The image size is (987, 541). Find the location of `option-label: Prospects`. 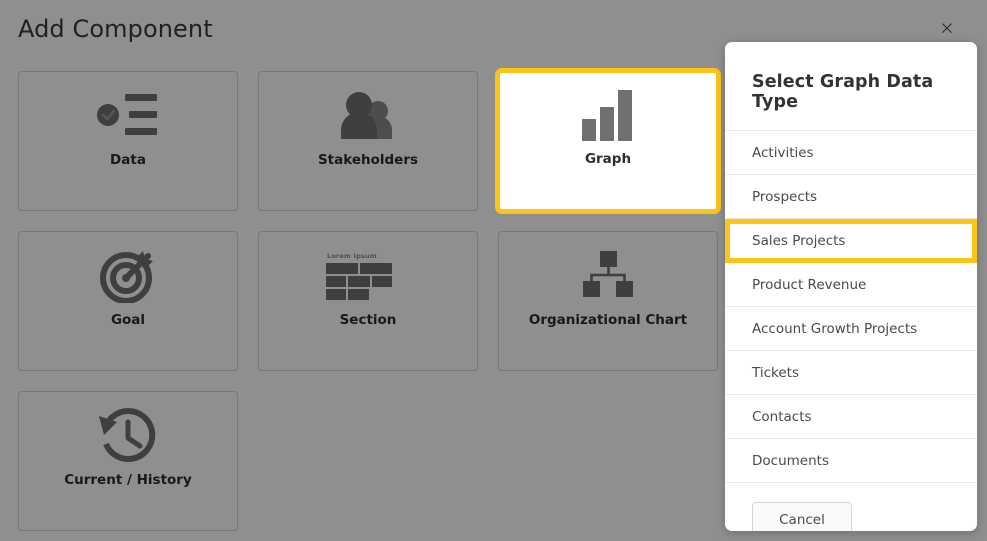

option-label: Prospects is located at coordinates (785, 196).